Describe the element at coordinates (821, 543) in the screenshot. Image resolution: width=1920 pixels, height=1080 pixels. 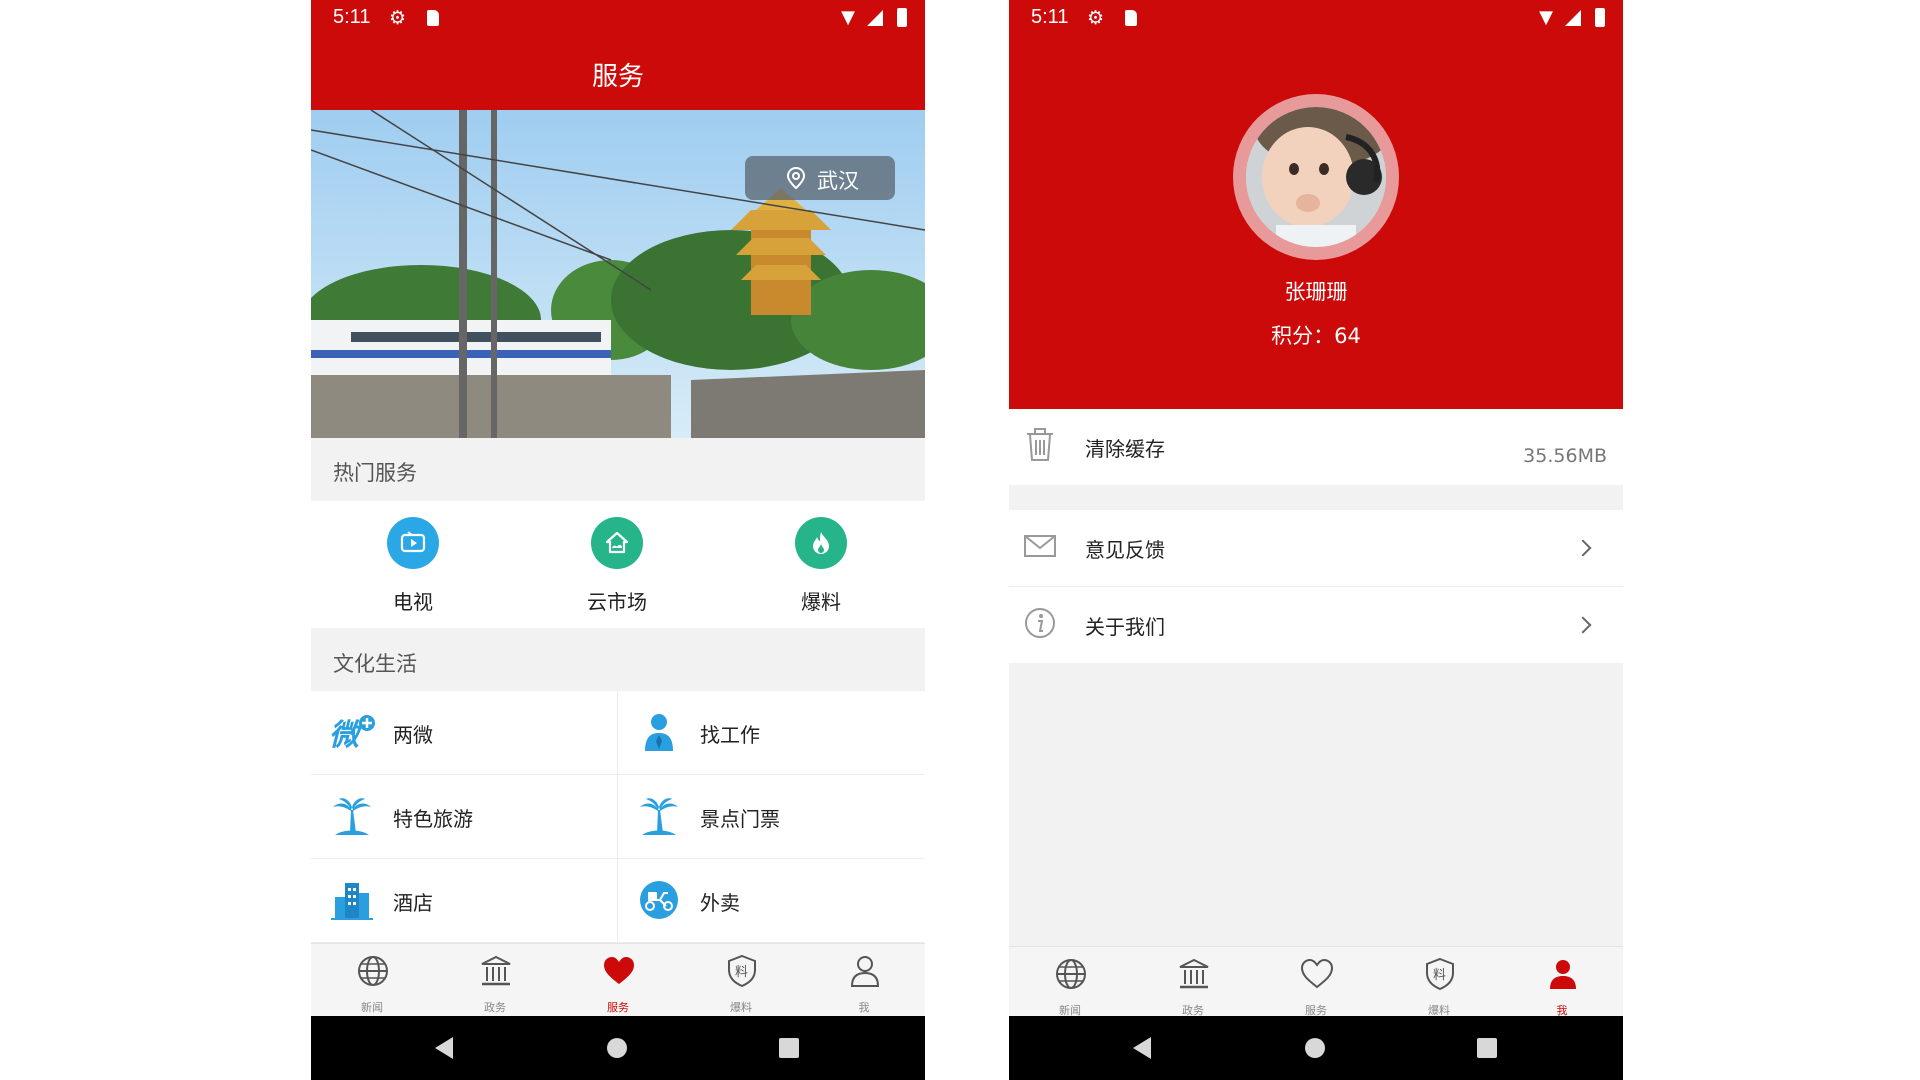
I see `flame-icon` at that location.